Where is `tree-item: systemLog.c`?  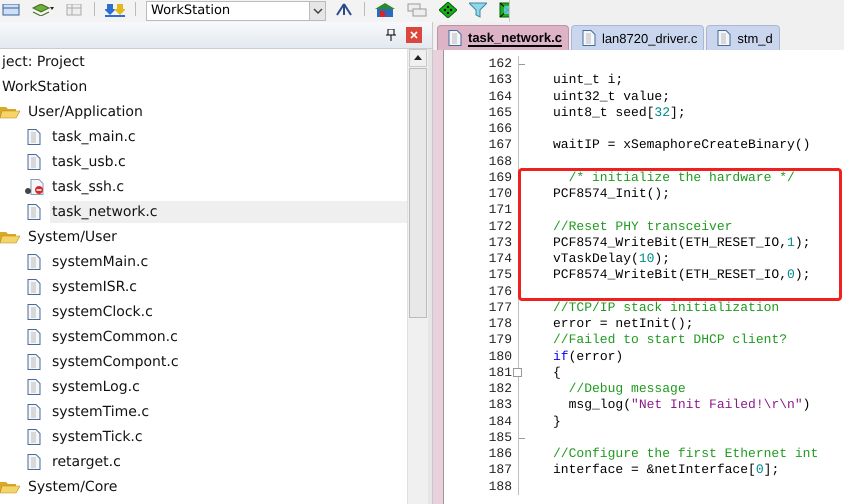
tree-item: systemLog.c is located at coordinates (203, 386).